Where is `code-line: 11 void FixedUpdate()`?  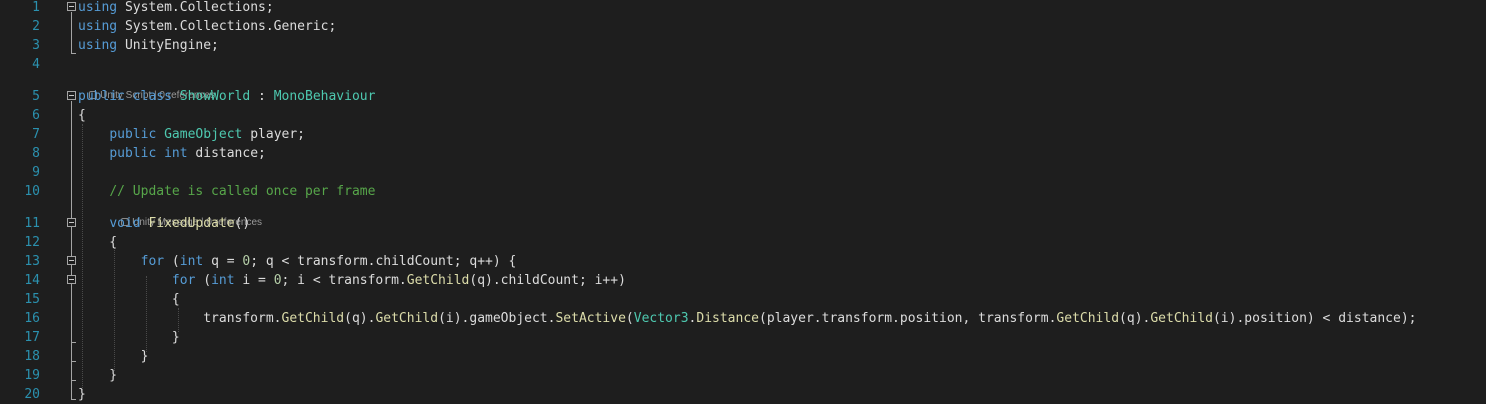
code-line: 11 void FixedUpdate() is located at coordinates (743, 223).